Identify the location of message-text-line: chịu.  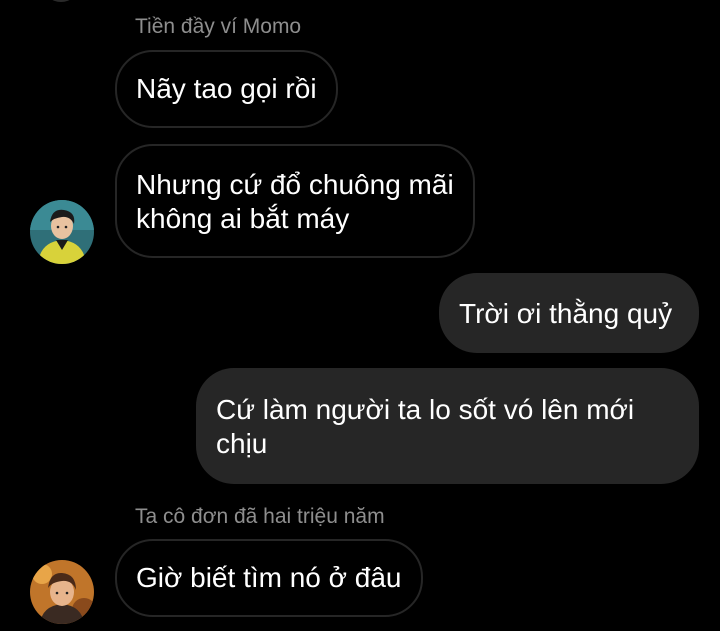
(242, 443).